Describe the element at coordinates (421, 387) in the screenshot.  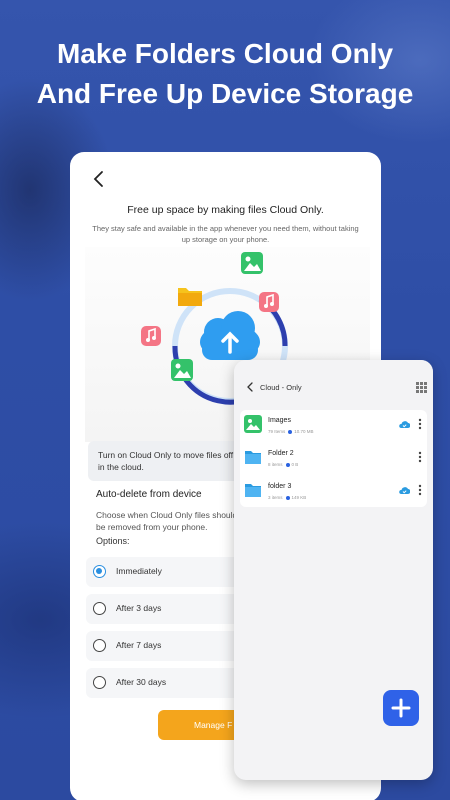
I see `grid-view-icon` at that location.